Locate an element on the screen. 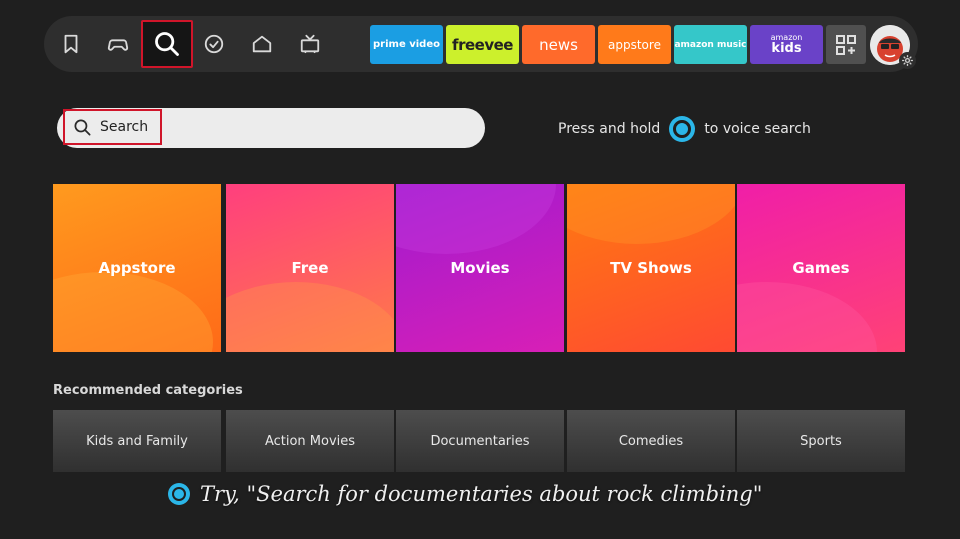 This screenshot has width=960, height=539. appstore-label: appstore is located at coordinates (634, 44).